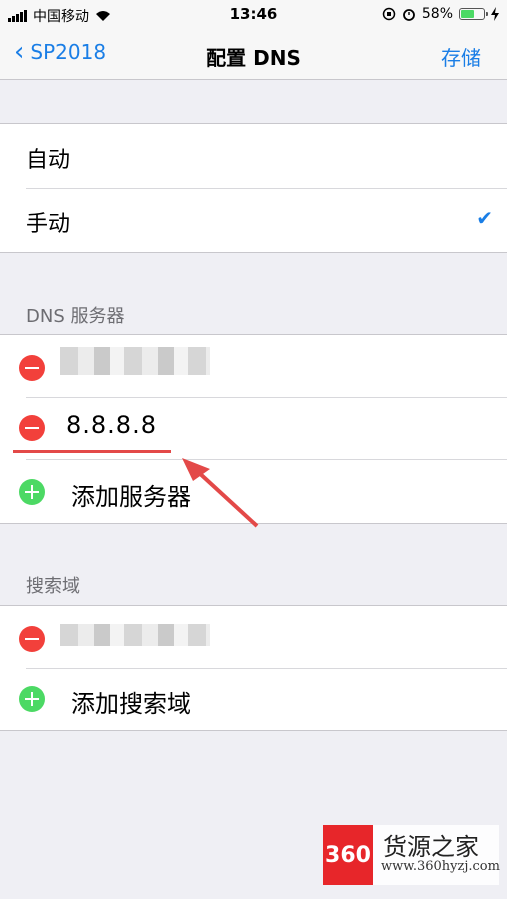  I want to click on option-manual: 手动 ✔, so click(253, 220).